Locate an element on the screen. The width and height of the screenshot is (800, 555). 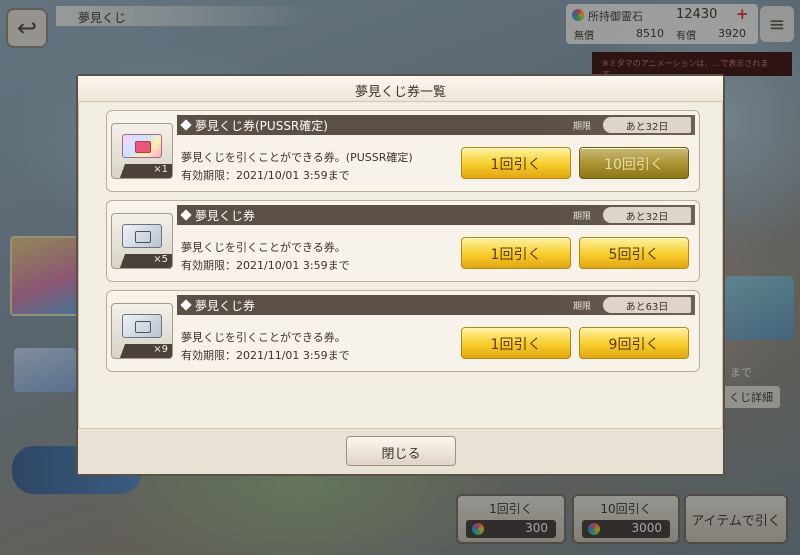
ticket-thumbnail: ×5 is located at coordinates (142, 241).